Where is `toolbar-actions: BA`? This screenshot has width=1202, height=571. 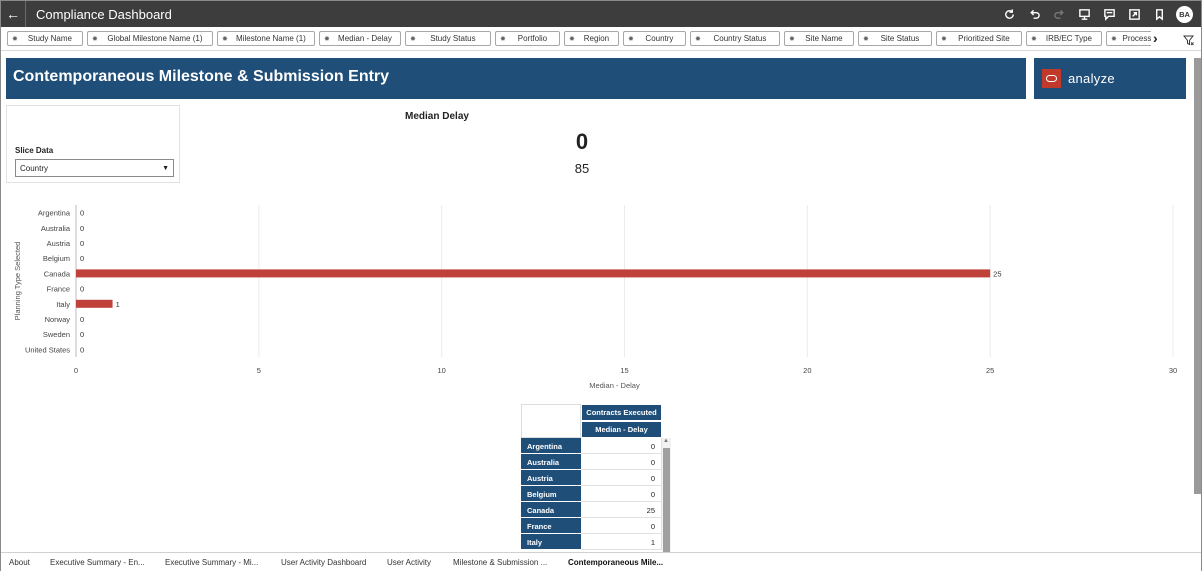
toolbar-actions: BA is located at coordinates (1095, 14).